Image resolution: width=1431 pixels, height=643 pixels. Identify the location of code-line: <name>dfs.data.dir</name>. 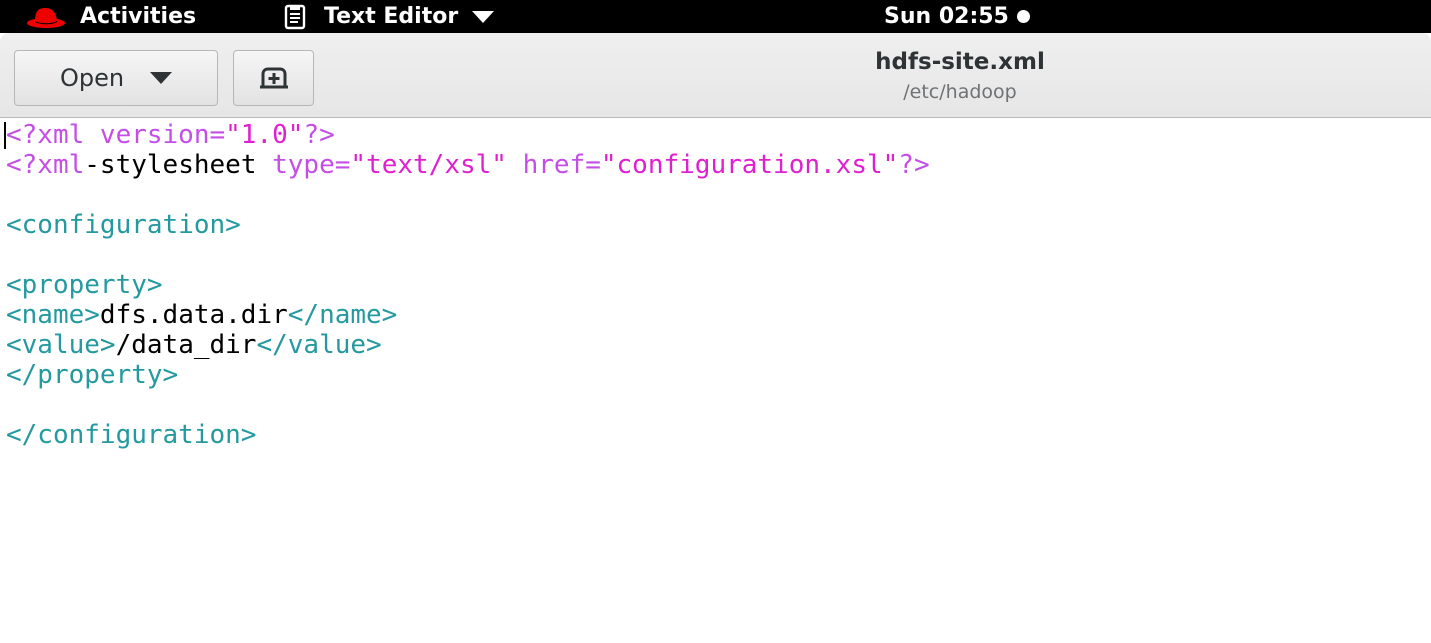
(468, 315).